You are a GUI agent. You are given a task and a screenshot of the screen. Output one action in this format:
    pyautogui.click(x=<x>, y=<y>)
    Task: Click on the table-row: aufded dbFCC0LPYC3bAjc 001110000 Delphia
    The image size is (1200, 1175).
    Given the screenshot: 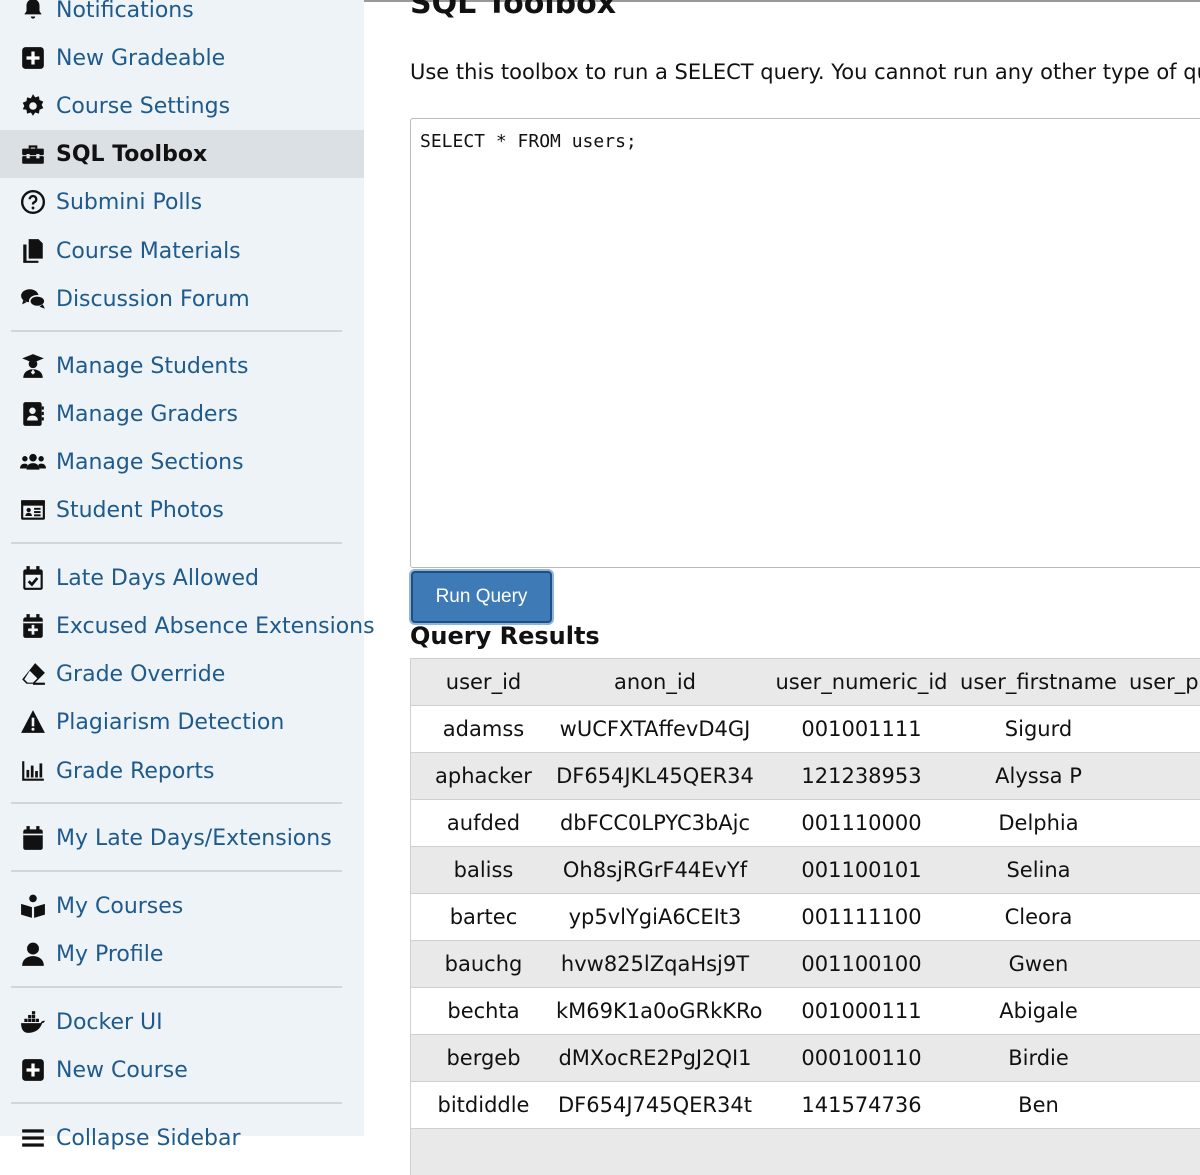 What is the action you would take?
    pyautogui.click(x=805, y=822)
    